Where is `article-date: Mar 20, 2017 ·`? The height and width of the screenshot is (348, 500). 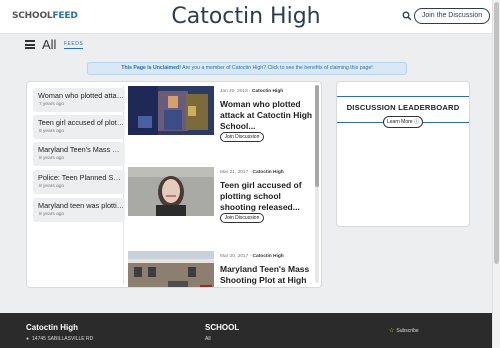
article-date: Mar 20, 2017 · is located at coordinates (236, 256).